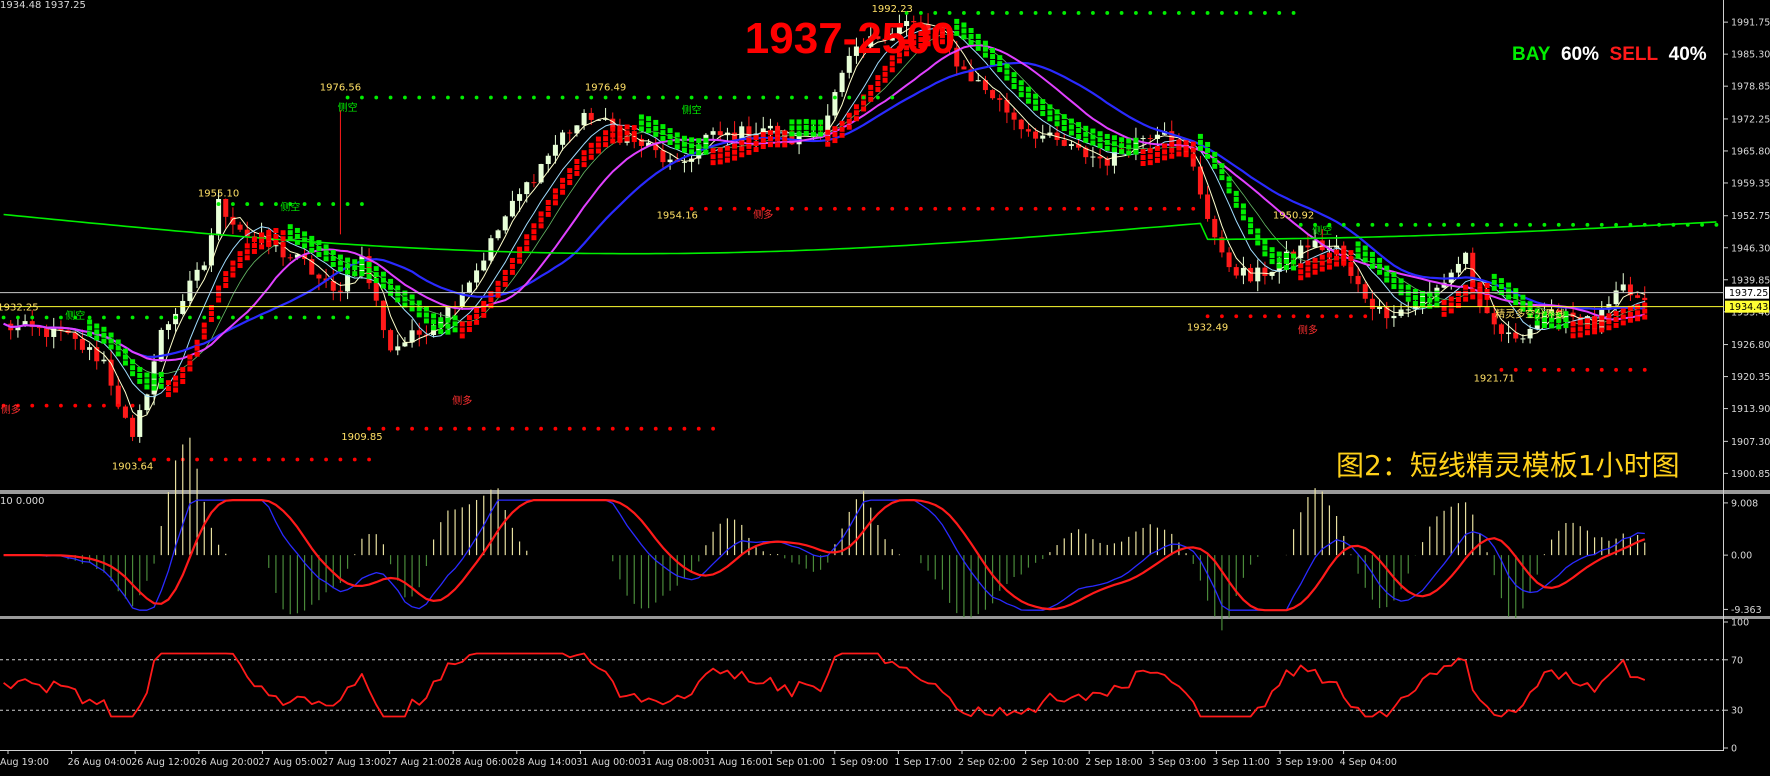  Describe the element at coordinates (19, 307) in the screenshot. I see `price-annotation: 1932.25` at that location.